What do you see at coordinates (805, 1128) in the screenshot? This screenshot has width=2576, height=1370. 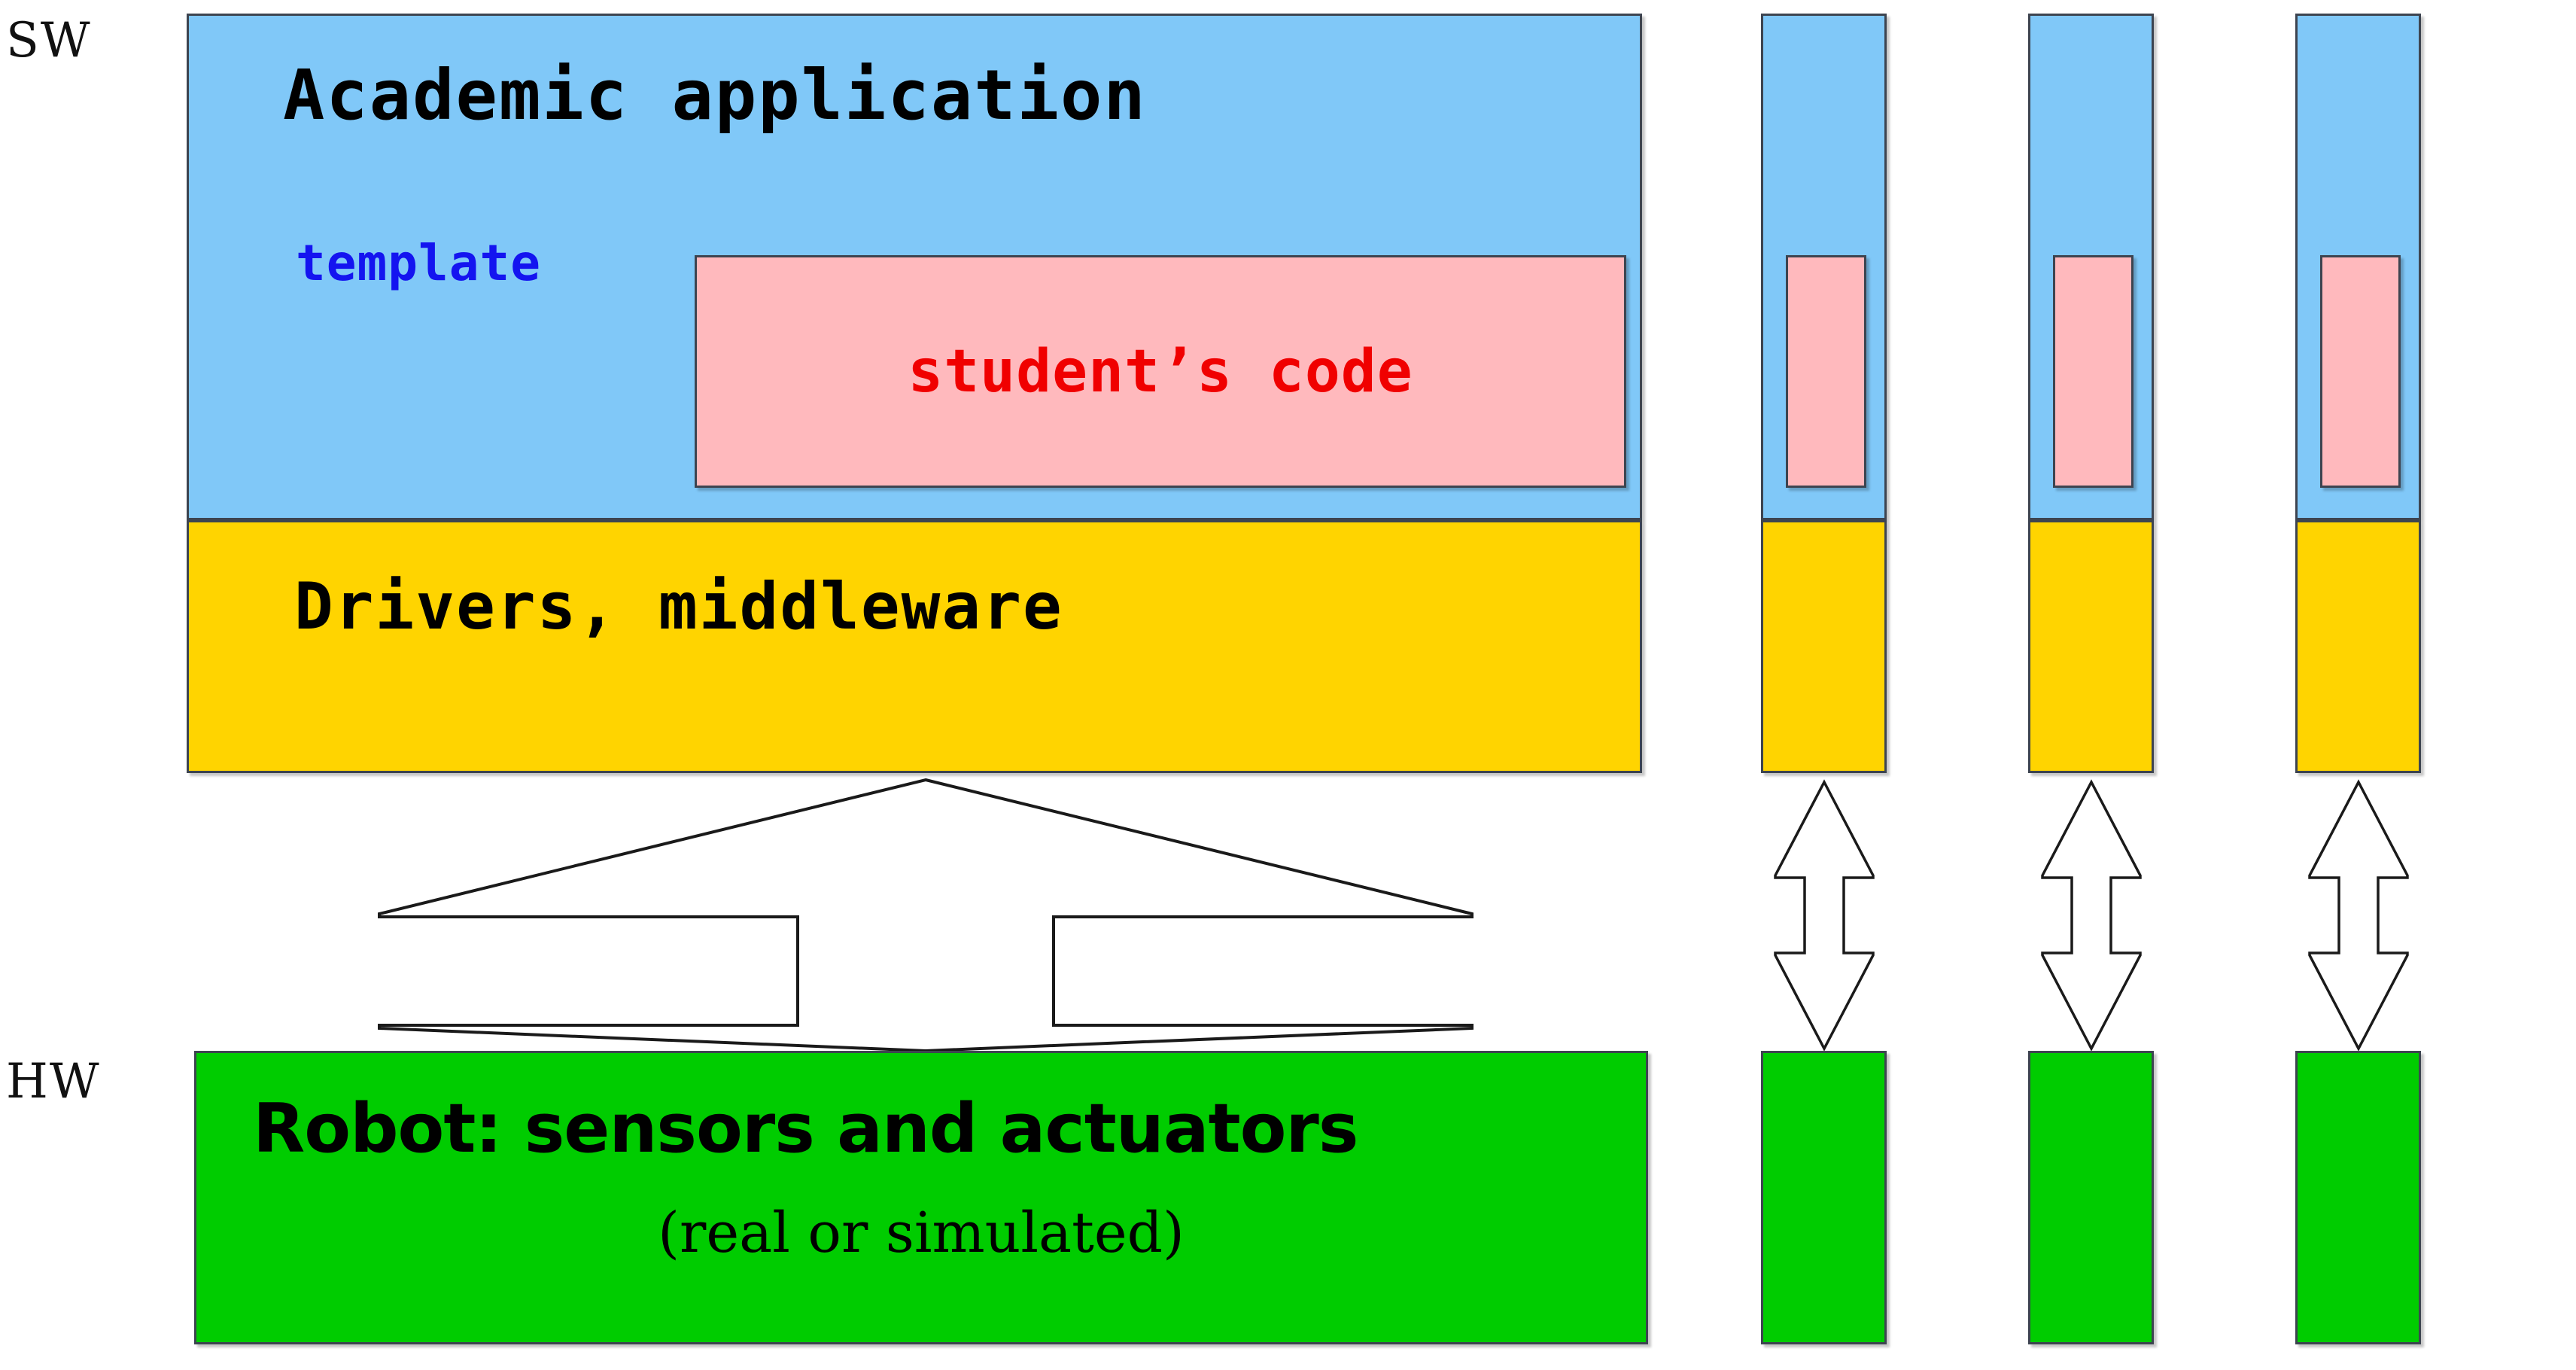 I see `hardware-layer-title: Robot: sensors and actuators` at bounding box center [805, 1128].